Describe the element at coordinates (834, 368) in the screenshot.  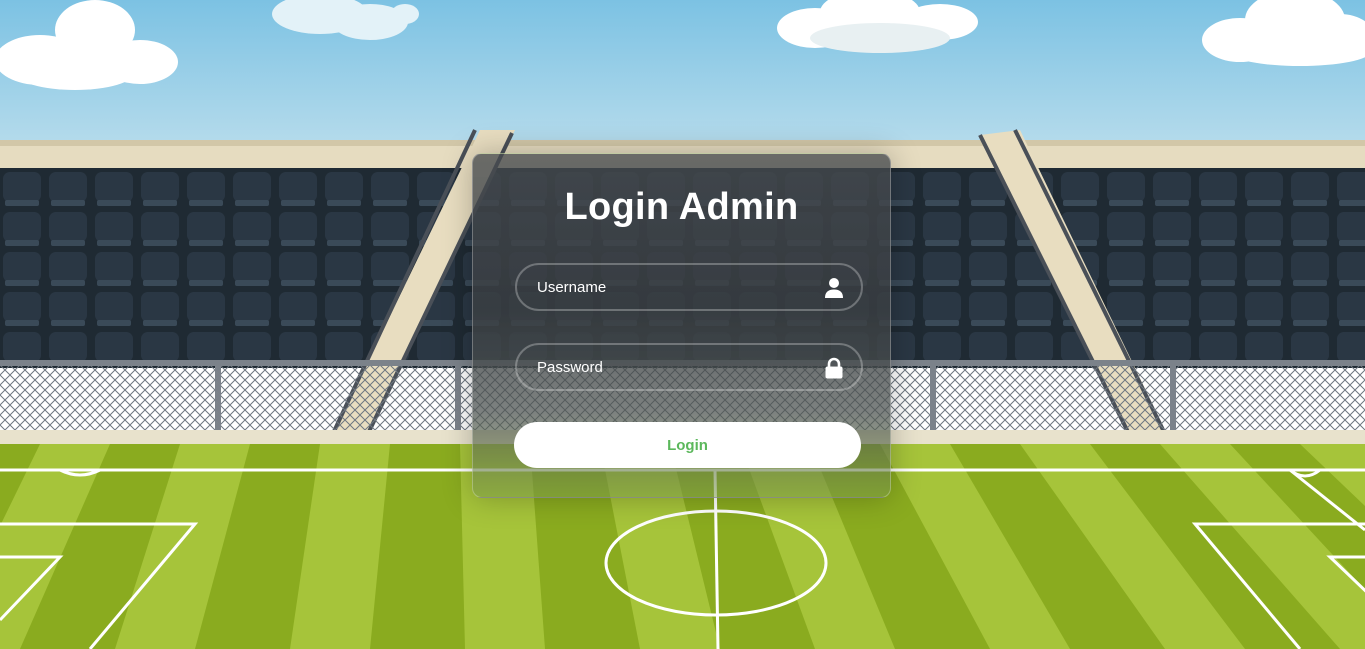
I see `lock-icon` at that location.